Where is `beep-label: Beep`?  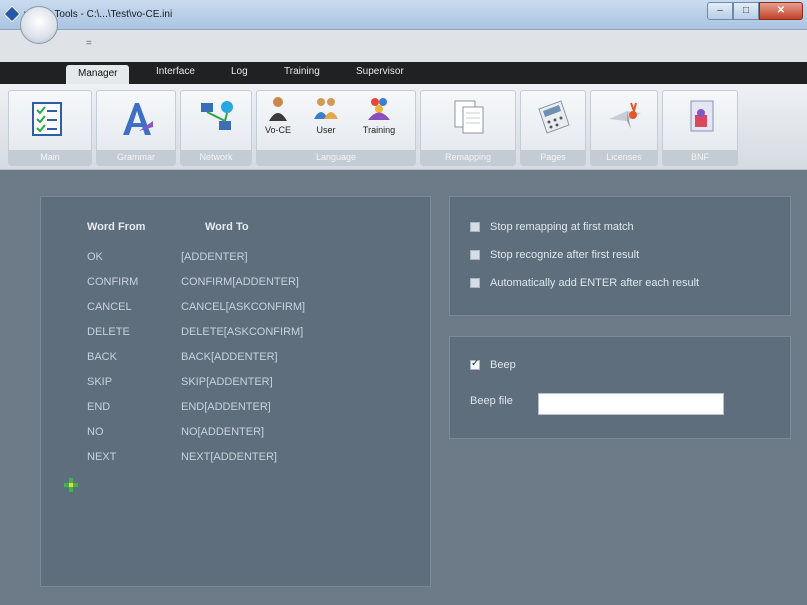
beep-label: Beep is located at coordinates (503, 365).